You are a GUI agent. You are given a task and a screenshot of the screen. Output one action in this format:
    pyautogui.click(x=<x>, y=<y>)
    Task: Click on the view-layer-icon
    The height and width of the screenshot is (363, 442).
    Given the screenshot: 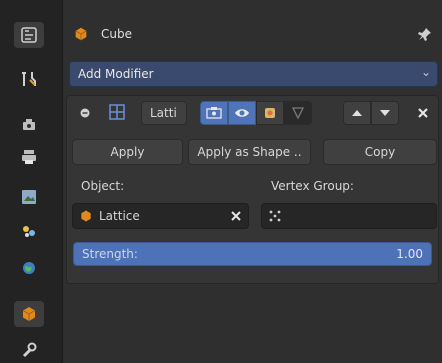 What is the action you would take?
    pyautogui.click(x=29, y=197)
    